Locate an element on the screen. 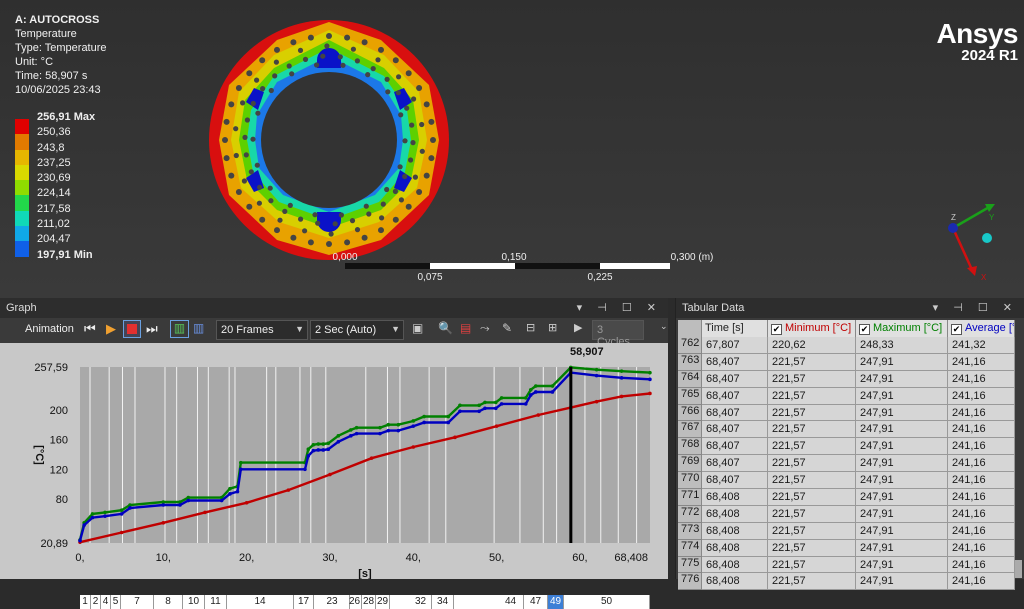 This screenshot has width=1024, height=609. maximum-checkbox: ✔ is located at coordinates (864, 329).